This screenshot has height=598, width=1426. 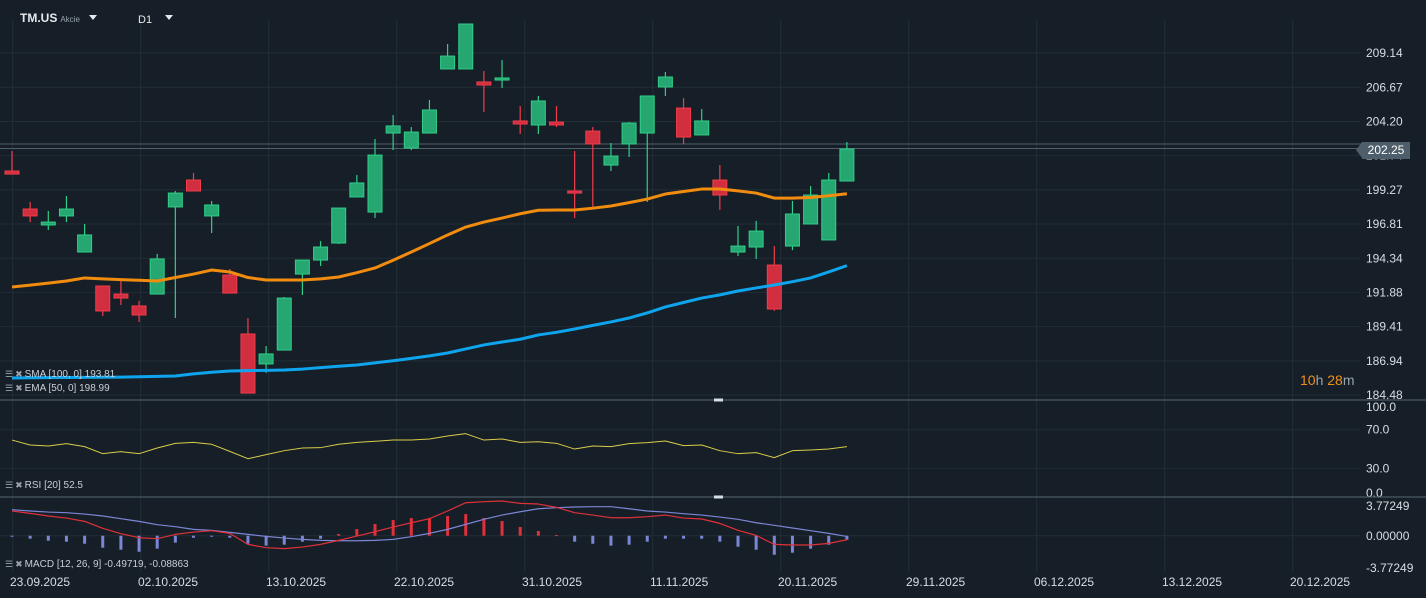 I want to click on symbol-selector: TM.US Akcie, so click(x=50, y=18).